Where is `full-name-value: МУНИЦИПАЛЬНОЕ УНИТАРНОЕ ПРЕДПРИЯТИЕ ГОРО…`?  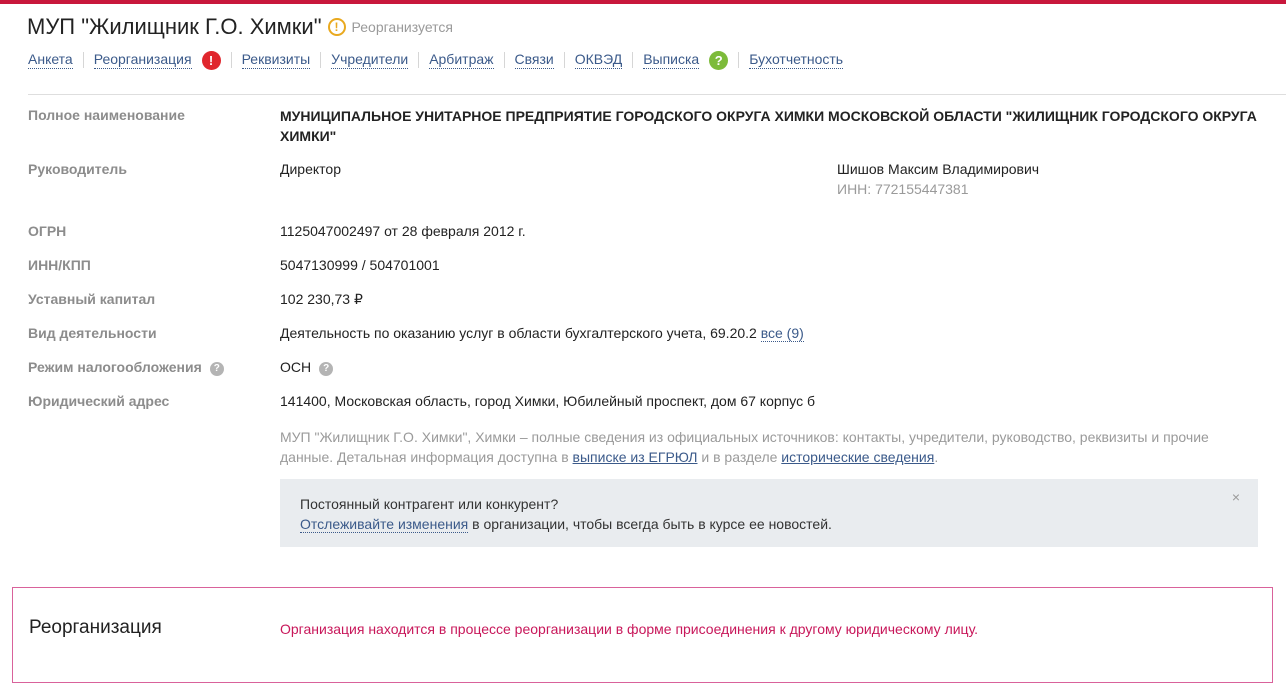 full-name-value: МУНИЦИПАЛЬНОЕ УНИТАРНОЕ ПРЕДПРИЯТИЕ ГОРО… is located at coordinates (768, 126).